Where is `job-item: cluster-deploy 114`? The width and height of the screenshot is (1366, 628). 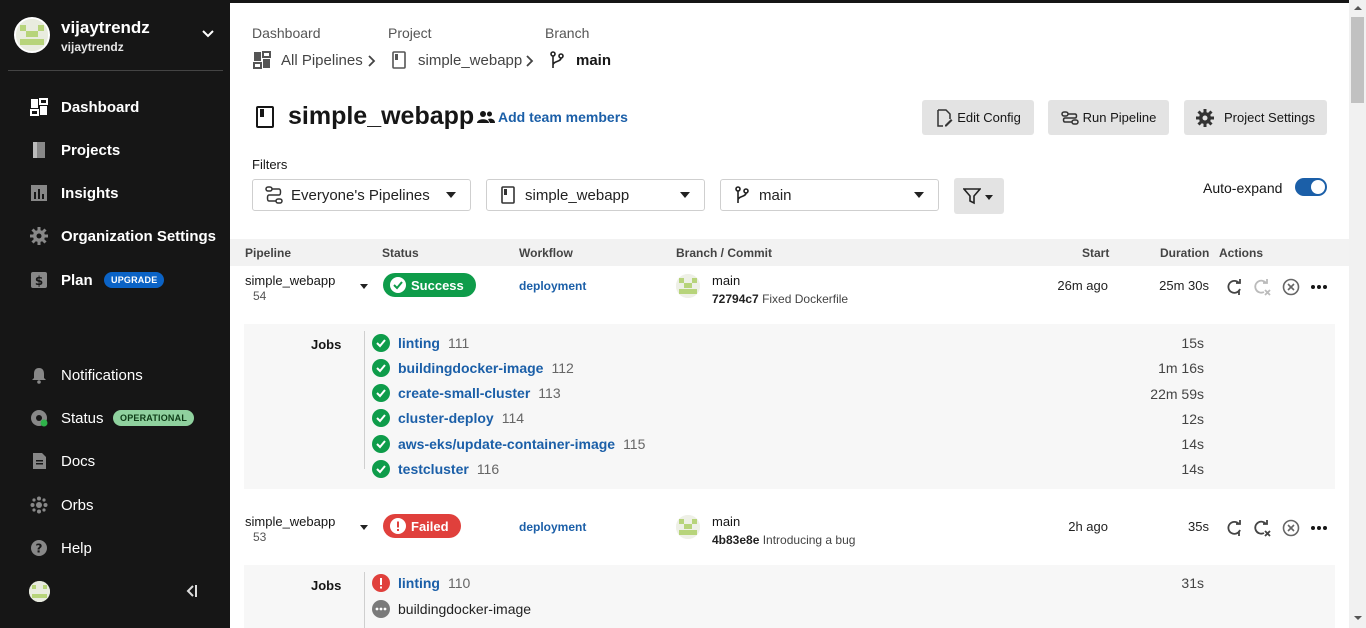
job-item: cluster-deploy 114 is located at coordinates (448, 418).